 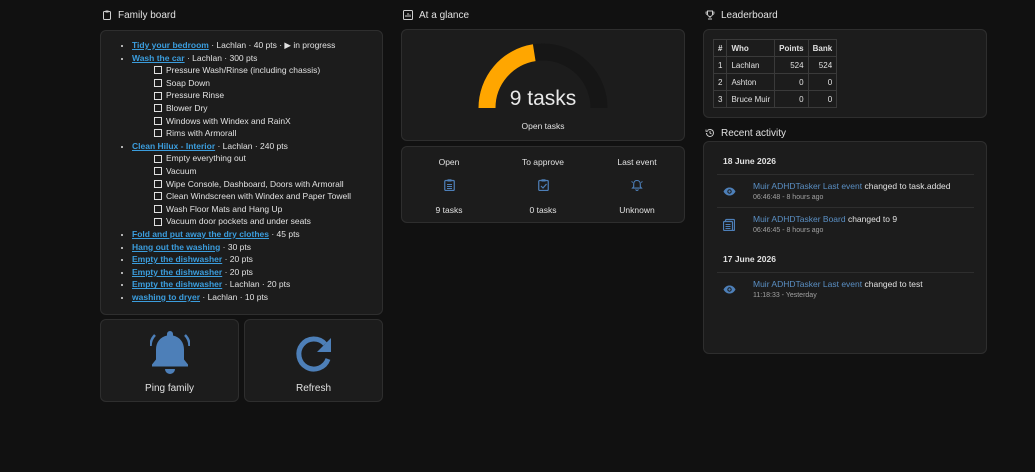 What do you see at coordinates (268, 83) in the screenshot?
I see `subtask-checkbox: Soap Down` at bounding box center [268, 83].